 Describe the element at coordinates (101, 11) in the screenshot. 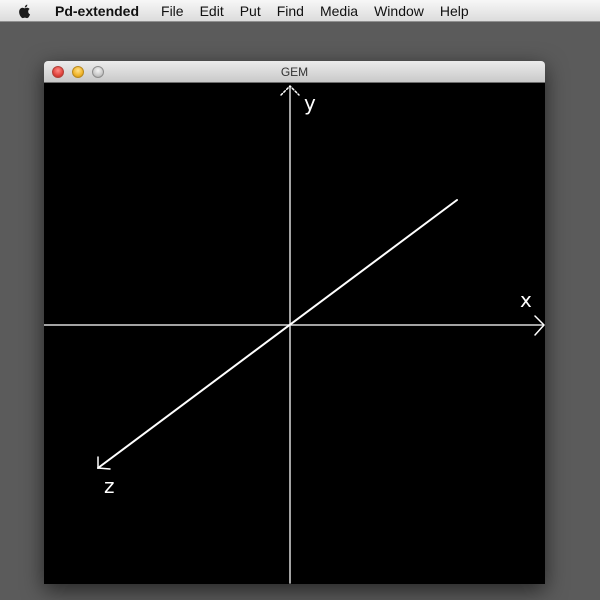

I see `menu-app-name: Pd-extended` at that location.